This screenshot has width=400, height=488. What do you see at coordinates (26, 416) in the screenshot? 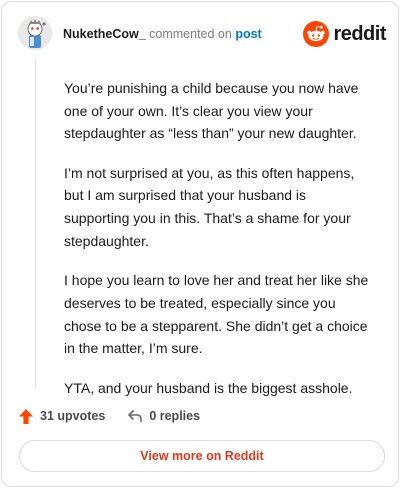
I see `upvote-arrow-icon` at bounding box center [26, 416].